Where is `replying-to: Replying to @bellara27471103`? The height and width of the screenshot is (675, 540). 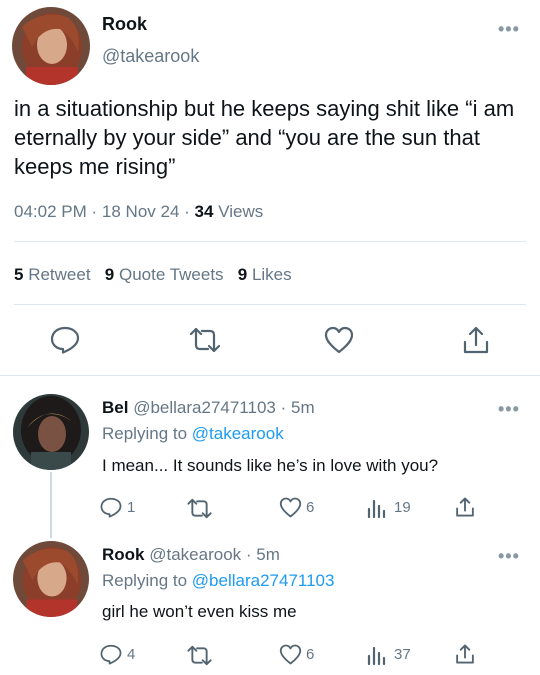
replying-to: Replying to @bellara27471103 is located at coordinates (218, 581).